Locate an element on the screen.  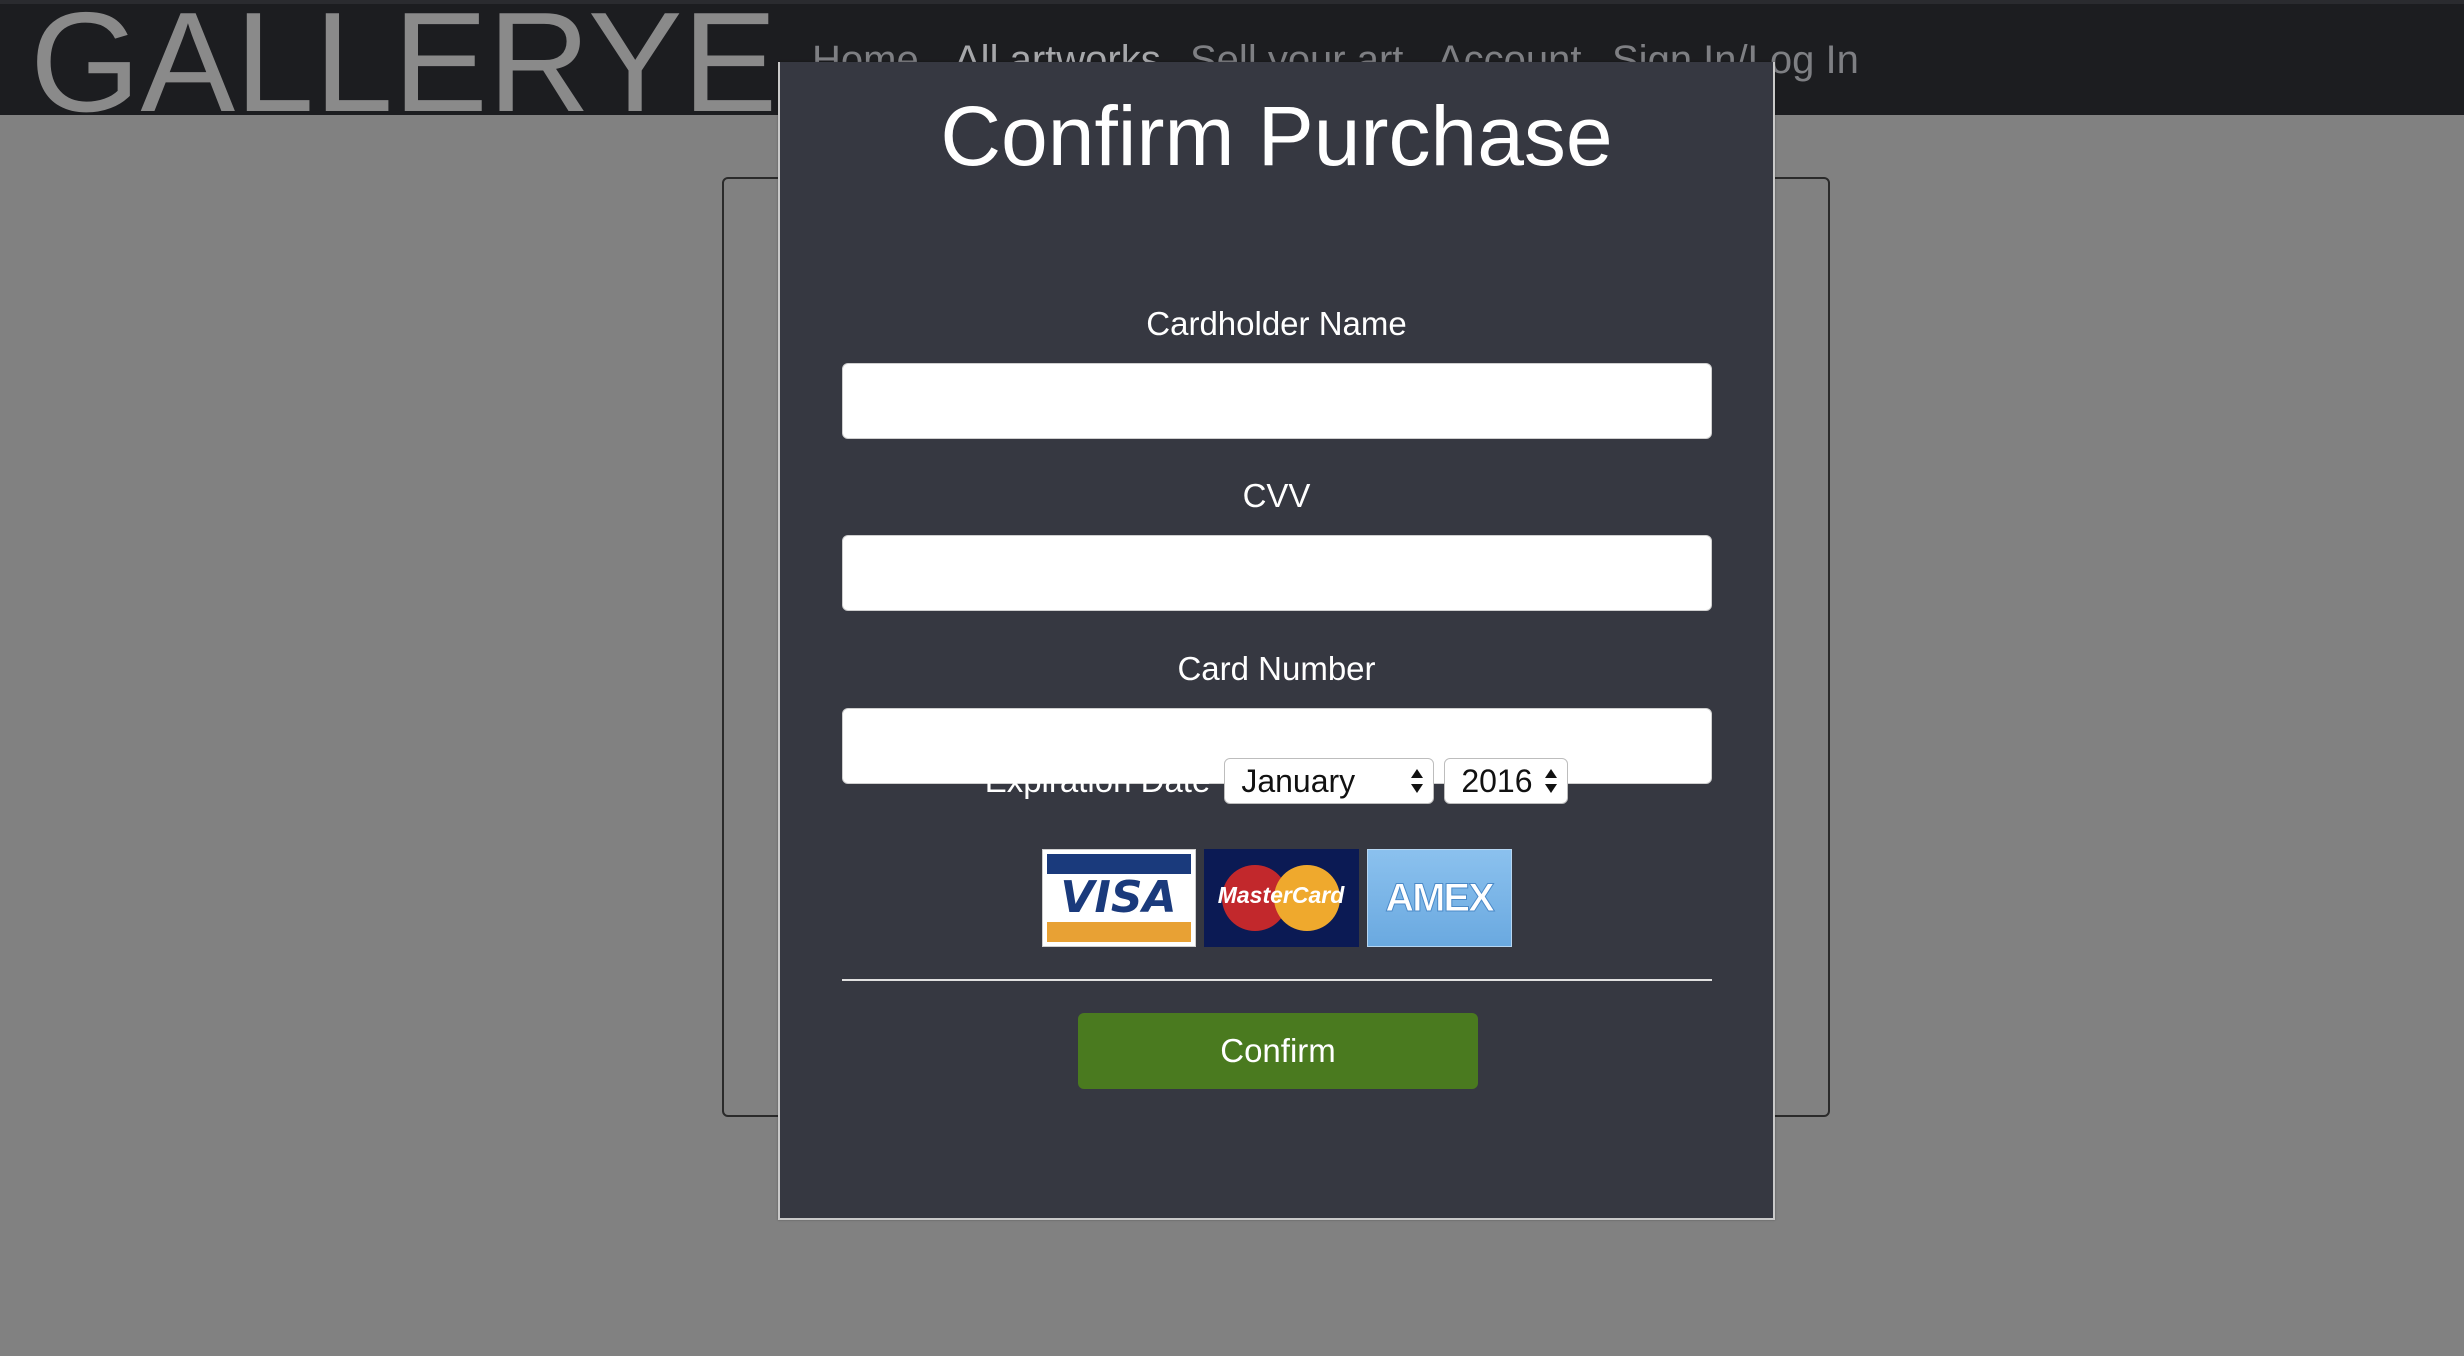
confirm-button: Confirm is located at coordinates (1278, 1051).